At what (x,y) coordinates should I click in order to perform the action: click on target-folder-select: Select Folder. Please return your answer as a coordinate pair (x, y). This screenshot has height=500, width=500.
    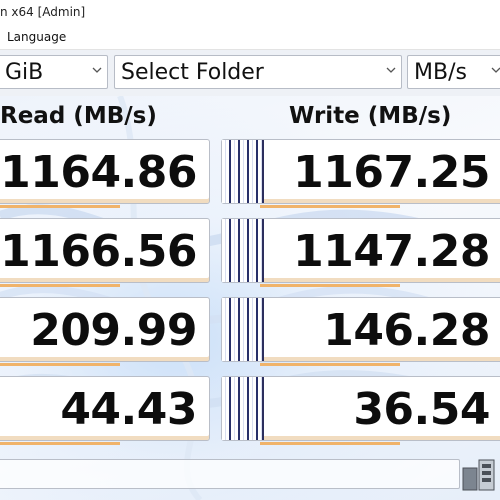
    Looking at the image, I should click on (258, 72).